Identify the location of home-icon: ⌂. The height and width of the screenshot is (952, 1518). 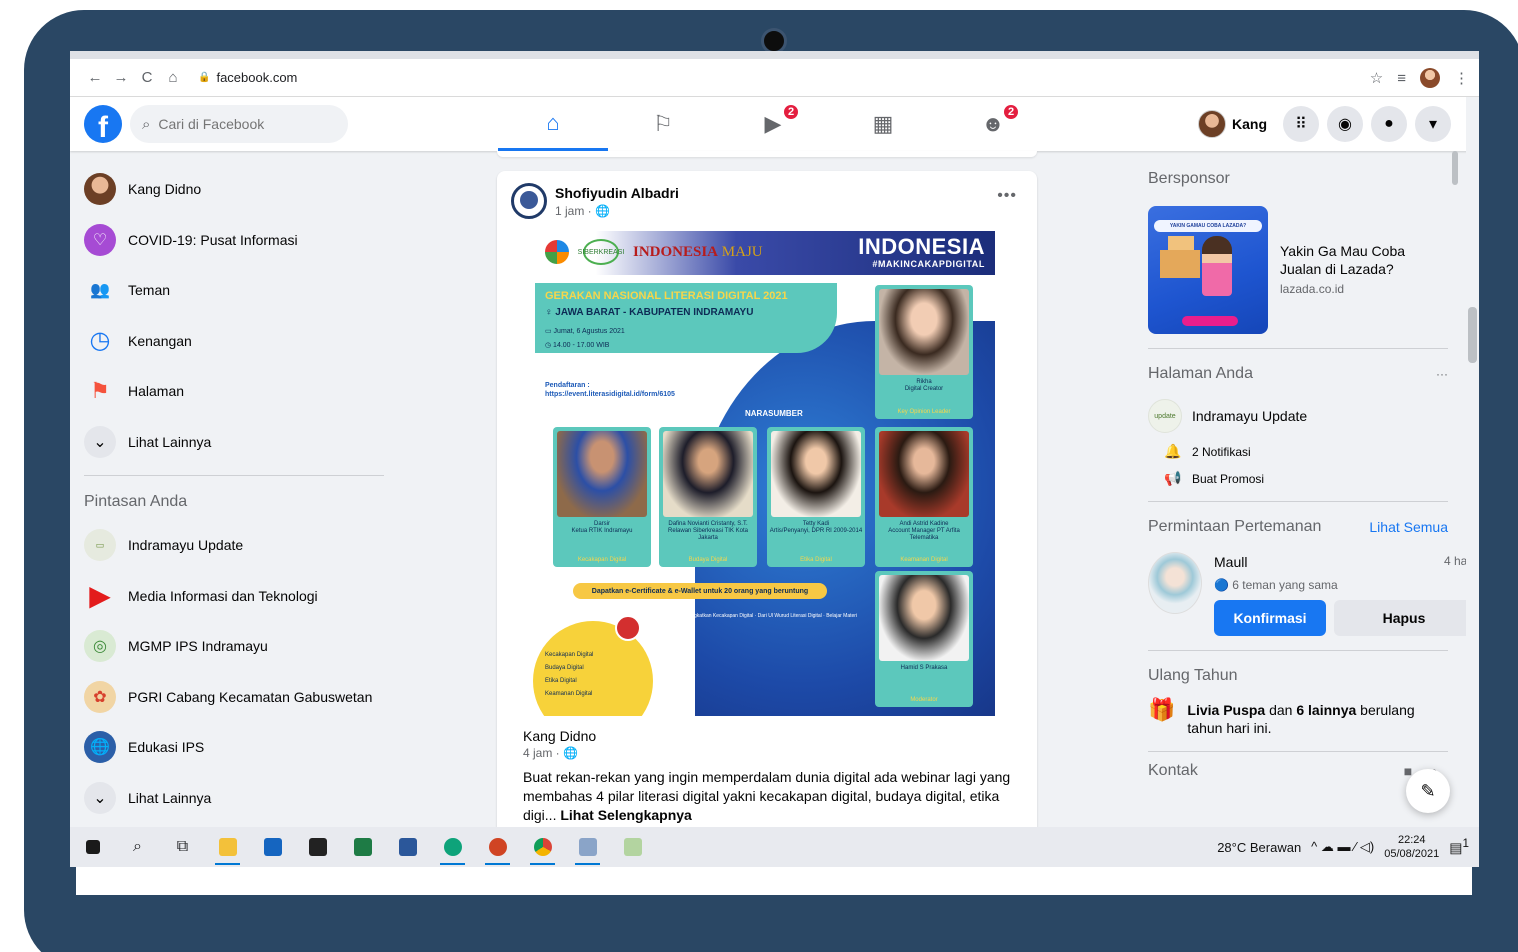
(173, 78).